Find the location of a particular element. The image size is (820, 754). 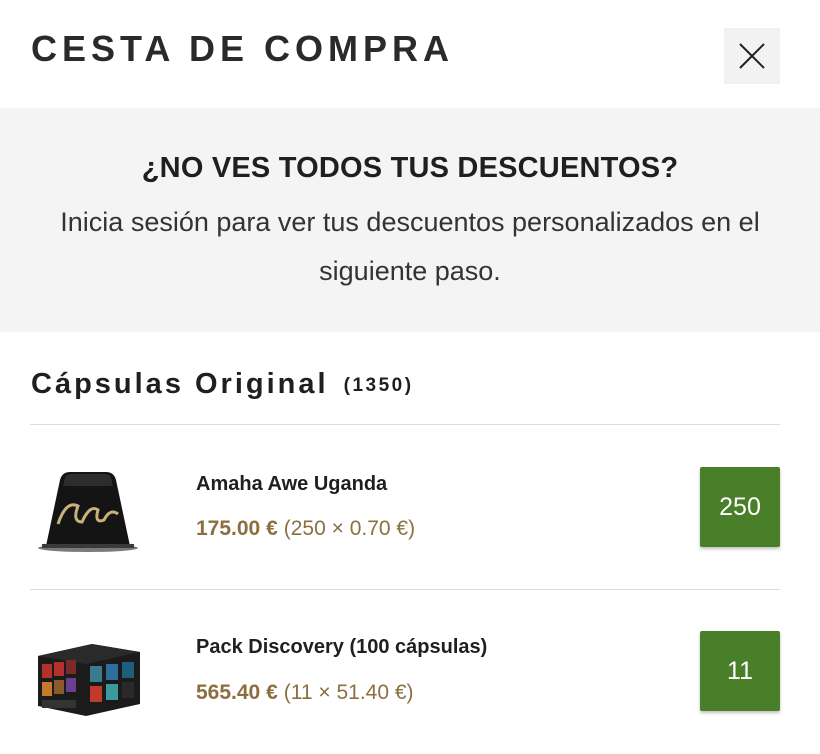

quantity-button: 11 is located at coordinates (740, 671).